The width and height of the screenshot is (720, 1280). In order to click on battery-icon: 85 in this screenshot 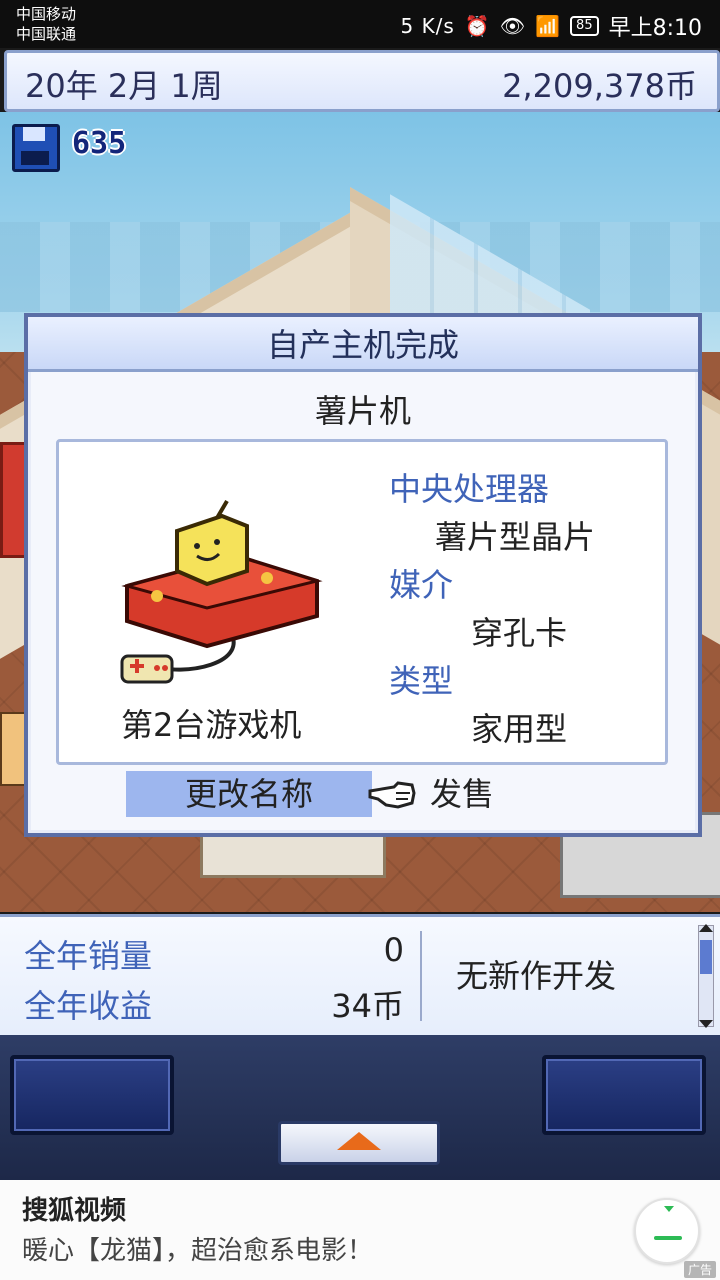, I will do `click(584, 26)`.